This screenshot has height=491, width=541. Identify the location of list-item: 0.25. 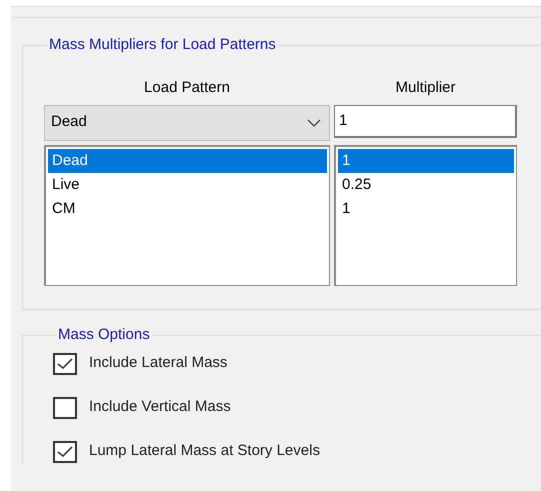
(426, 184).